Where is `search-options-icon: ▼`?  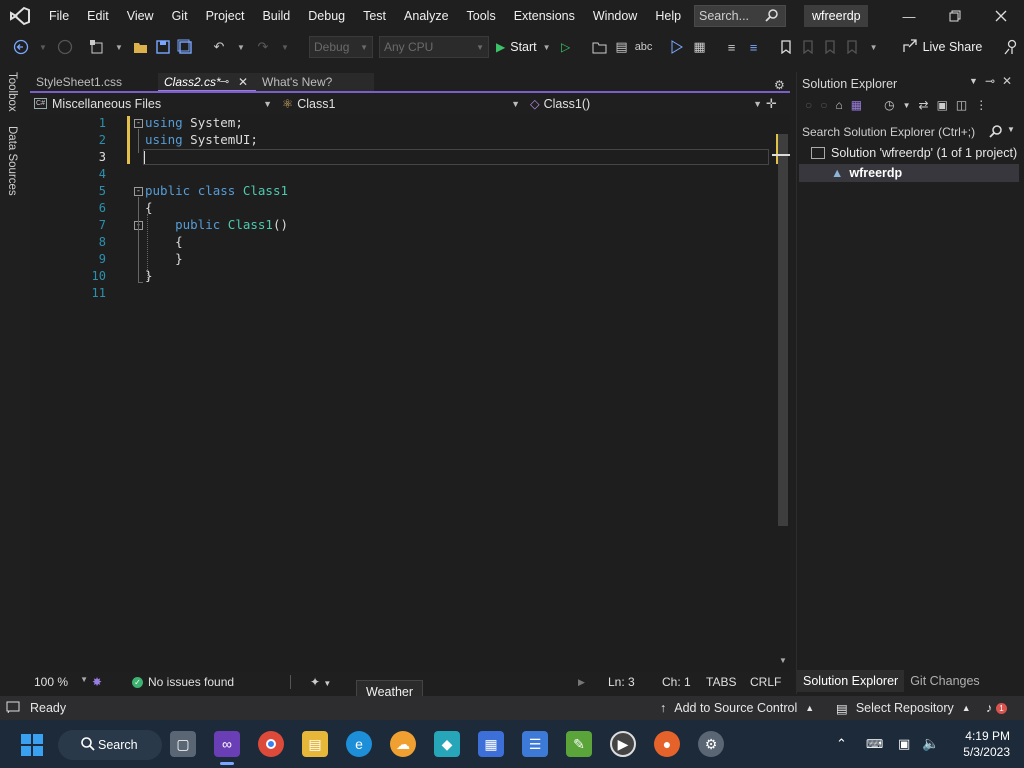
search-options-icon: ▼ is located at coordinates (1011, 129).